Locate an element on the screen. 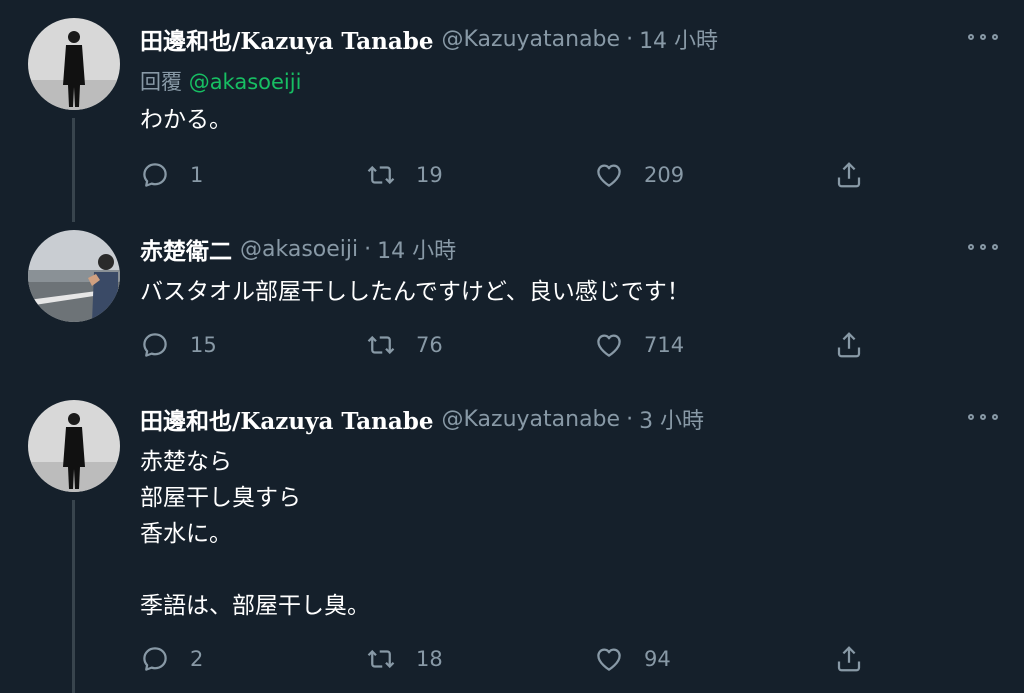 The width and height of the screenshot is (1024, 693). tweet-header: 田邊和也/Kazuya Tanabe @Kazuyatanabe · 14 小時 is located at coordinates (429, 39).